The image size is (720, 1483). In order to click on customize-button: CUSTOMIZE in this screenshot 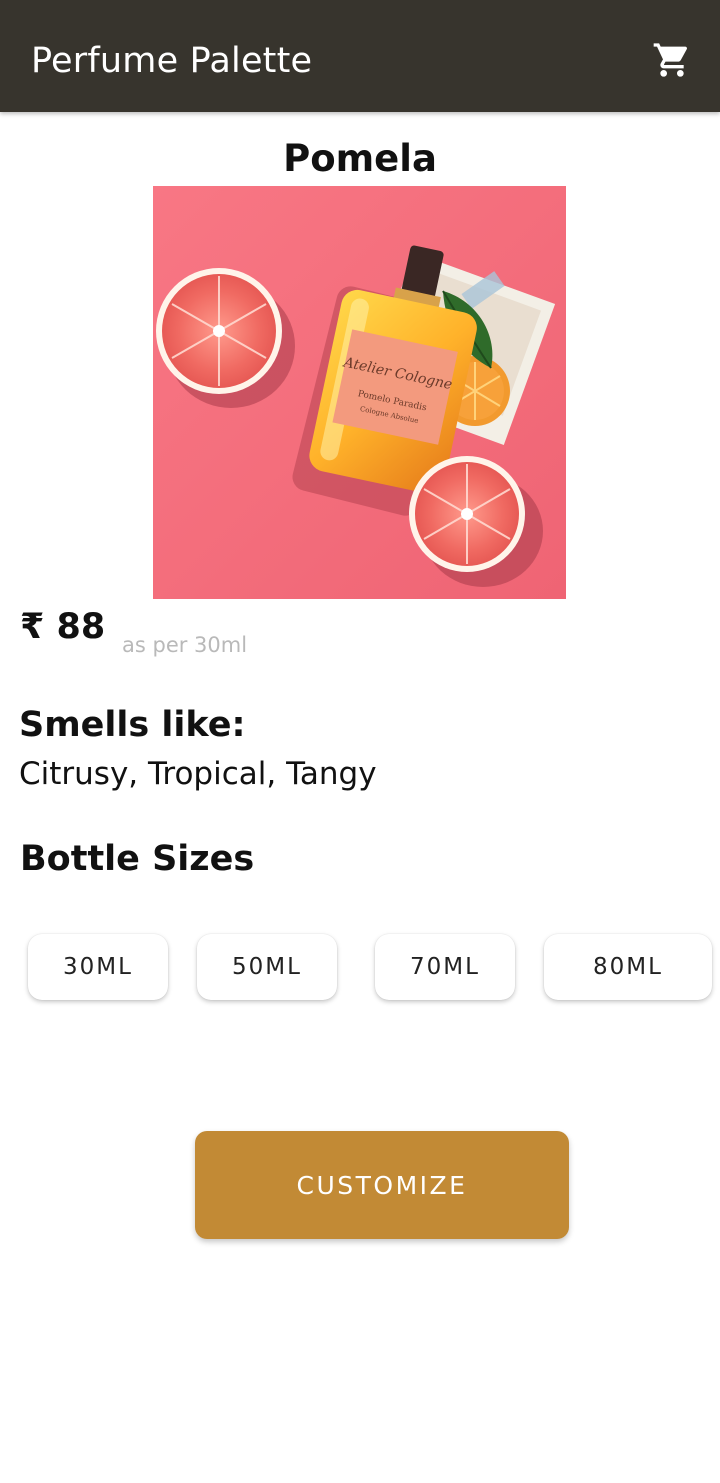, I will do `click(382, 1185)`.